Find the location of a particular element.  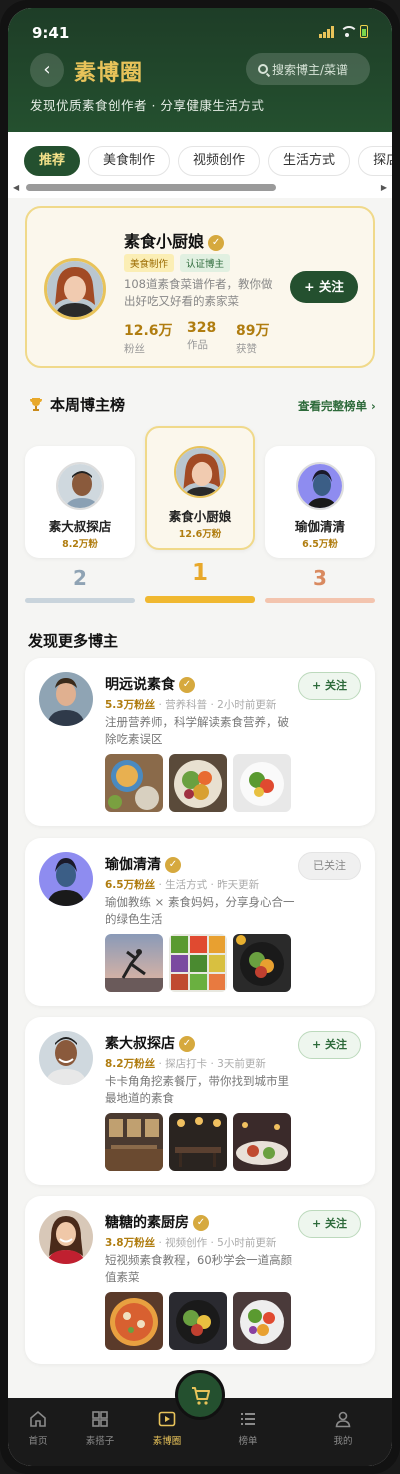

featured-name-row: 素食小厨娘 ✓ is located at coordinates (174, 240).